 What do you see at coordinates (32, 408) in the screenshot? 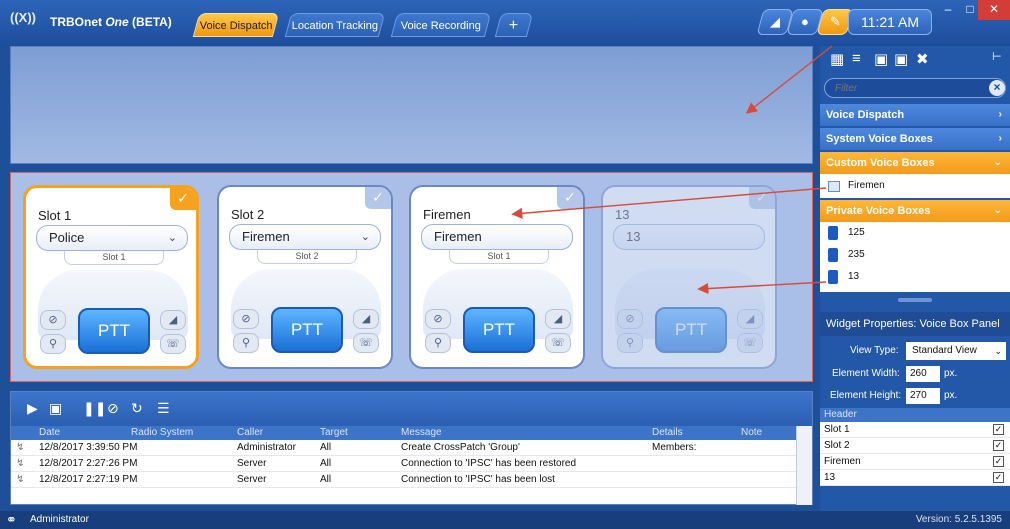
I see `play-icon: ▶` at bounding box center [32, 408].